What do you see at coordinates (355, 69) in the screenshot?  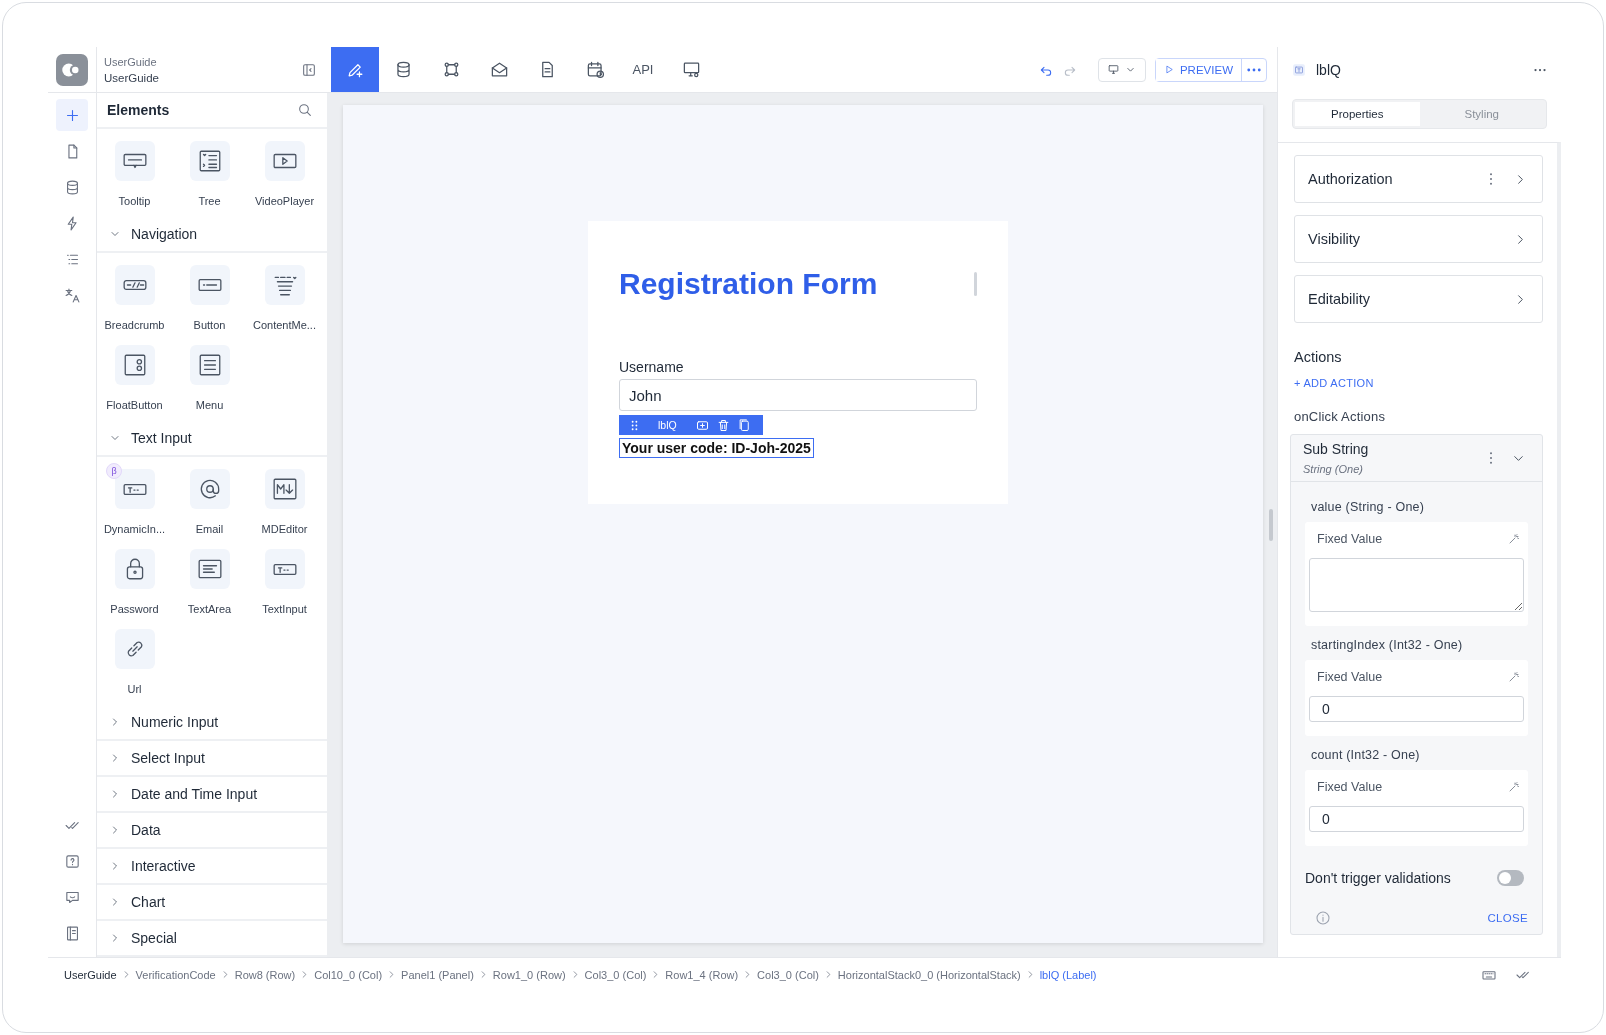 I see `toolbar-tab` at bounding box center [355, 69].